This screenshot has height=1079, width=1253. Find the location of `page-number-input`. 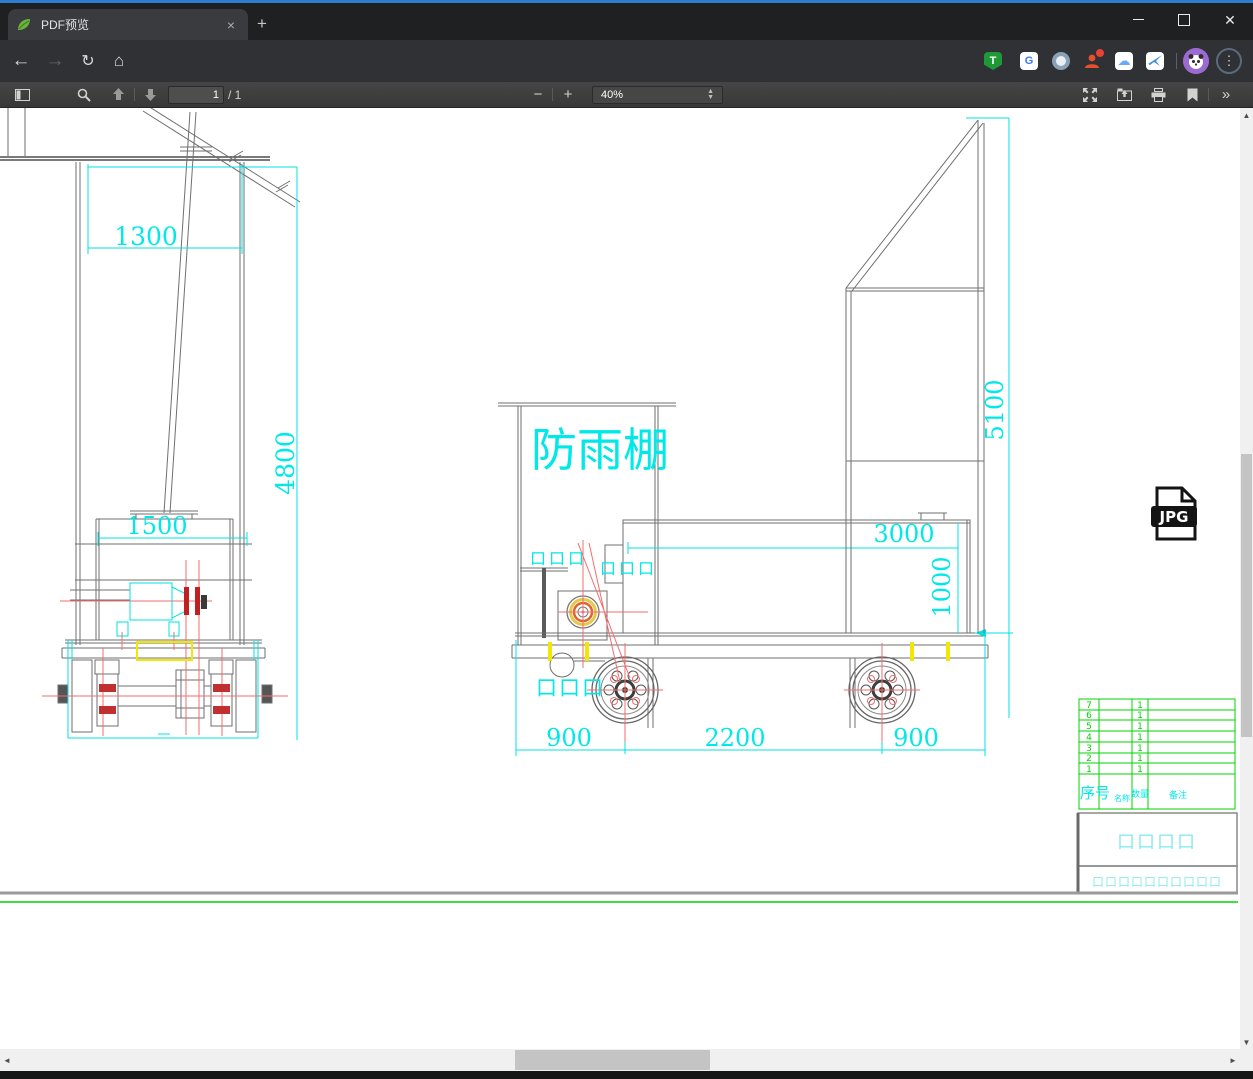

page-number-input is located at coordinates (196, 95).